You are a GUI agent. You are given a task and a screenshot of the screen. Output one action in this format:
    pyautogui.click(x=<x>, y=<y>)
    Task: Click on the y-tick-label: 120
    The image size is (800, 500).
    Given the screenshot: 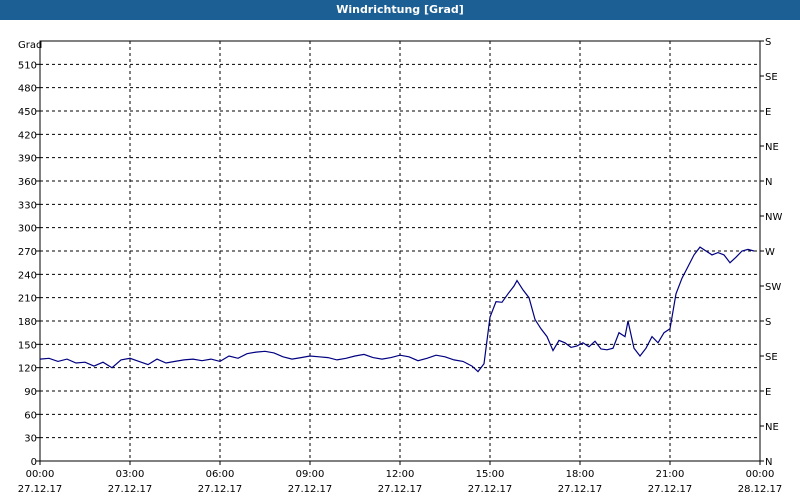 What is the action you would take?
    pyautogui.click(x=27, y=369)
    